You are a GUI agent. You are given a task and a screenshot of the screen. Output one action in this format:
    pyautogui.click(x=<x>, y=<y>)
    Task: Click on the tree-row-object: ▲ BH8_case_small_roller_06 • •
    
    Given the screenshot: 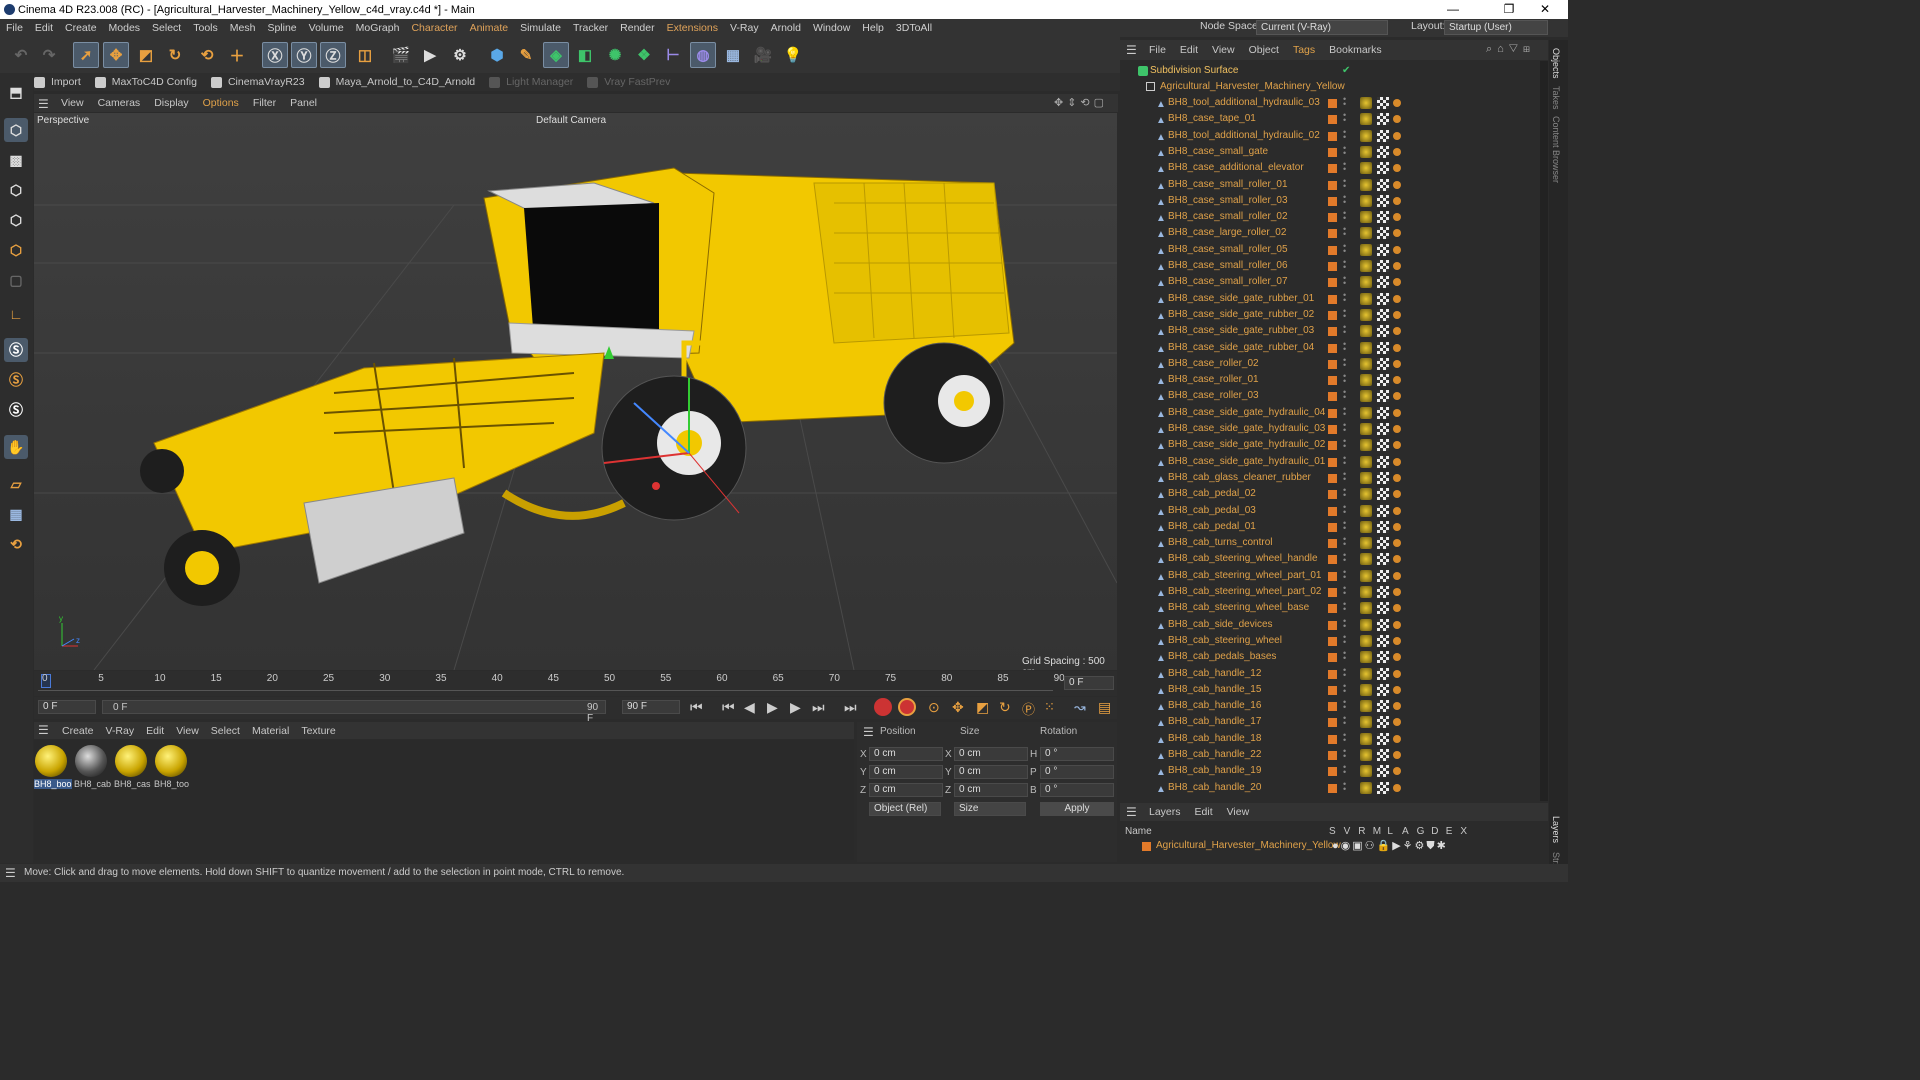 What is the action you would take?
    pyautogui.click(x=1330, y=266)
    